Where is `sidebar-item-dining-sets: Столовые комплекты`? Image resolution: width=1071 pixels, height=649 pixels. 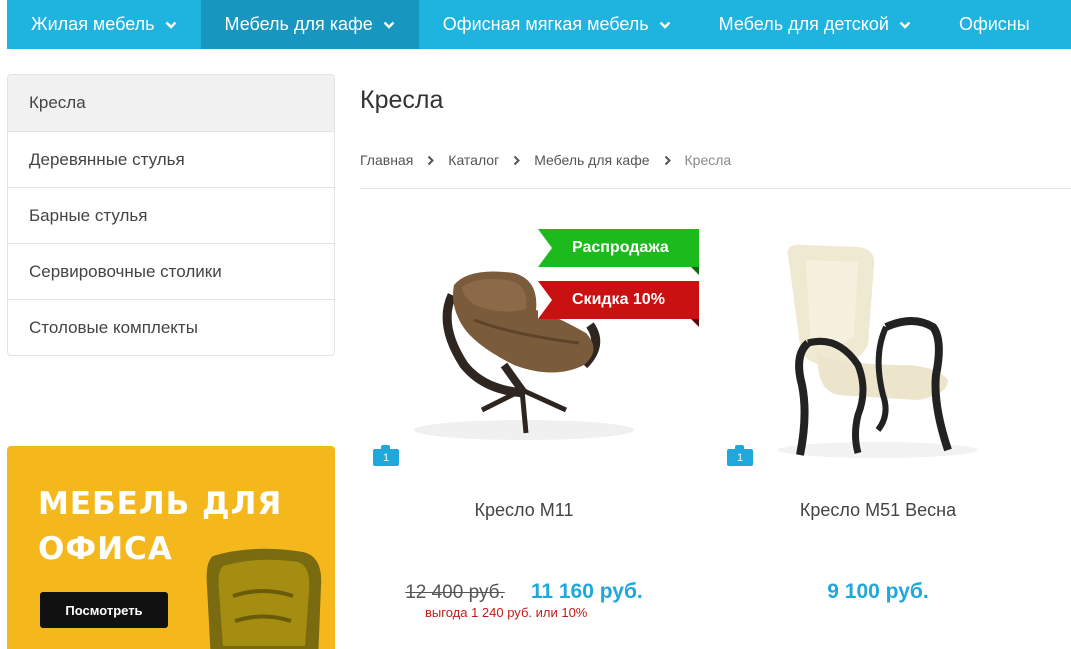 sidebar-item-dining-sets: Столовые комплекты is located at coordinates (171, 327).